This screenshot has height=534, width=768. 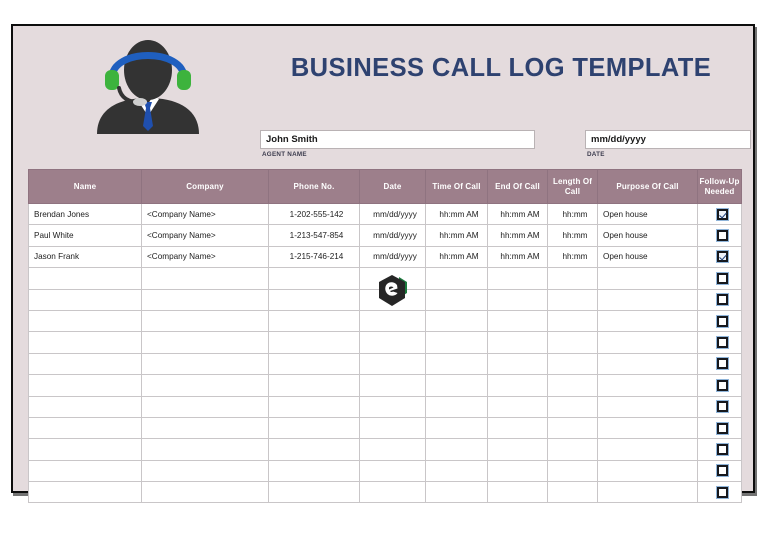 I want to click on agent-name-input: John Smith, so click(x=397, y=139).